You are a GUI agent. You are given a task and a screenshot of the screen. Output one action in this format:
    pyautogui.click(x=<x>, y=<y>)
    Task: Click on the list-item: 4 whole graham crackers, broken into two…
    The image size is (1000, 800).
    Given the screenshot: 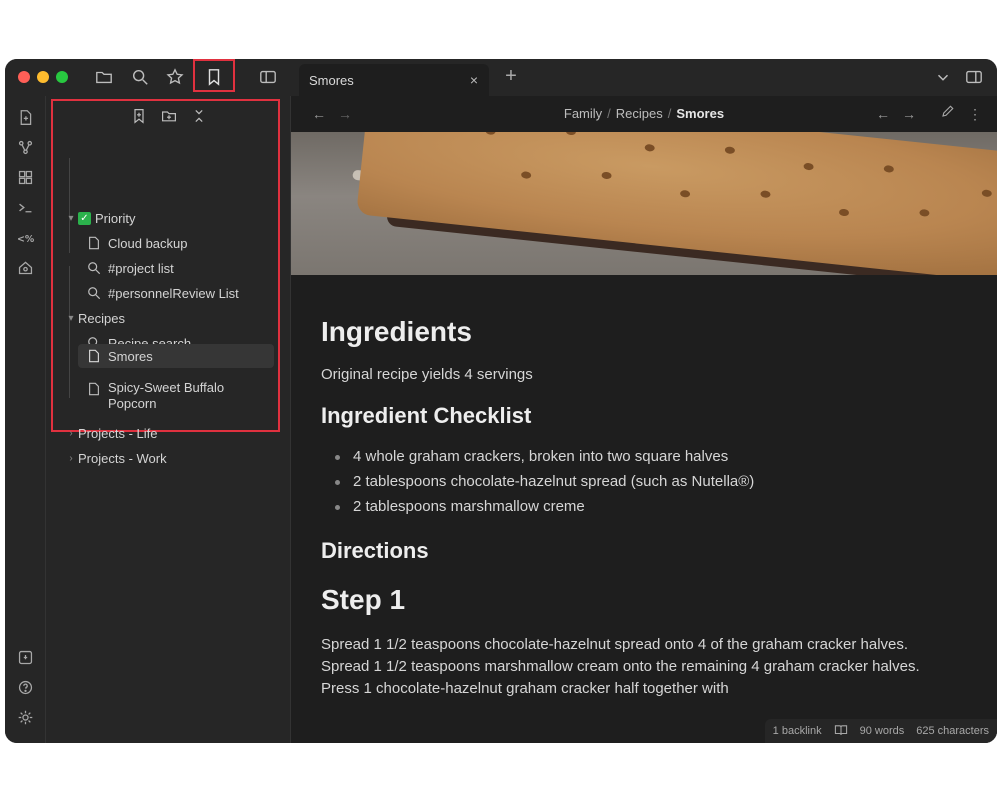 What is the action you would take?
    pyautogui.click(x=646, y=456)
    